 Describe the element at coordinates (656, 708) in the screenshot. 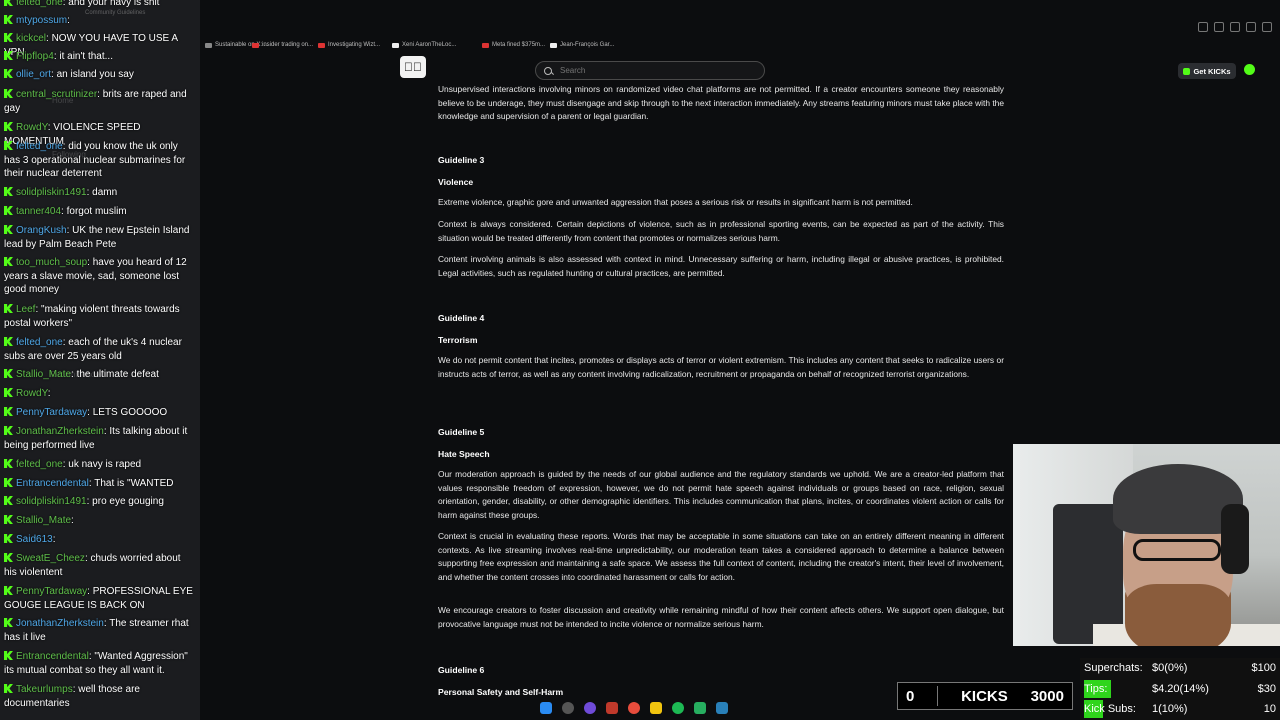

I see `file-explorer-icon` at that location.